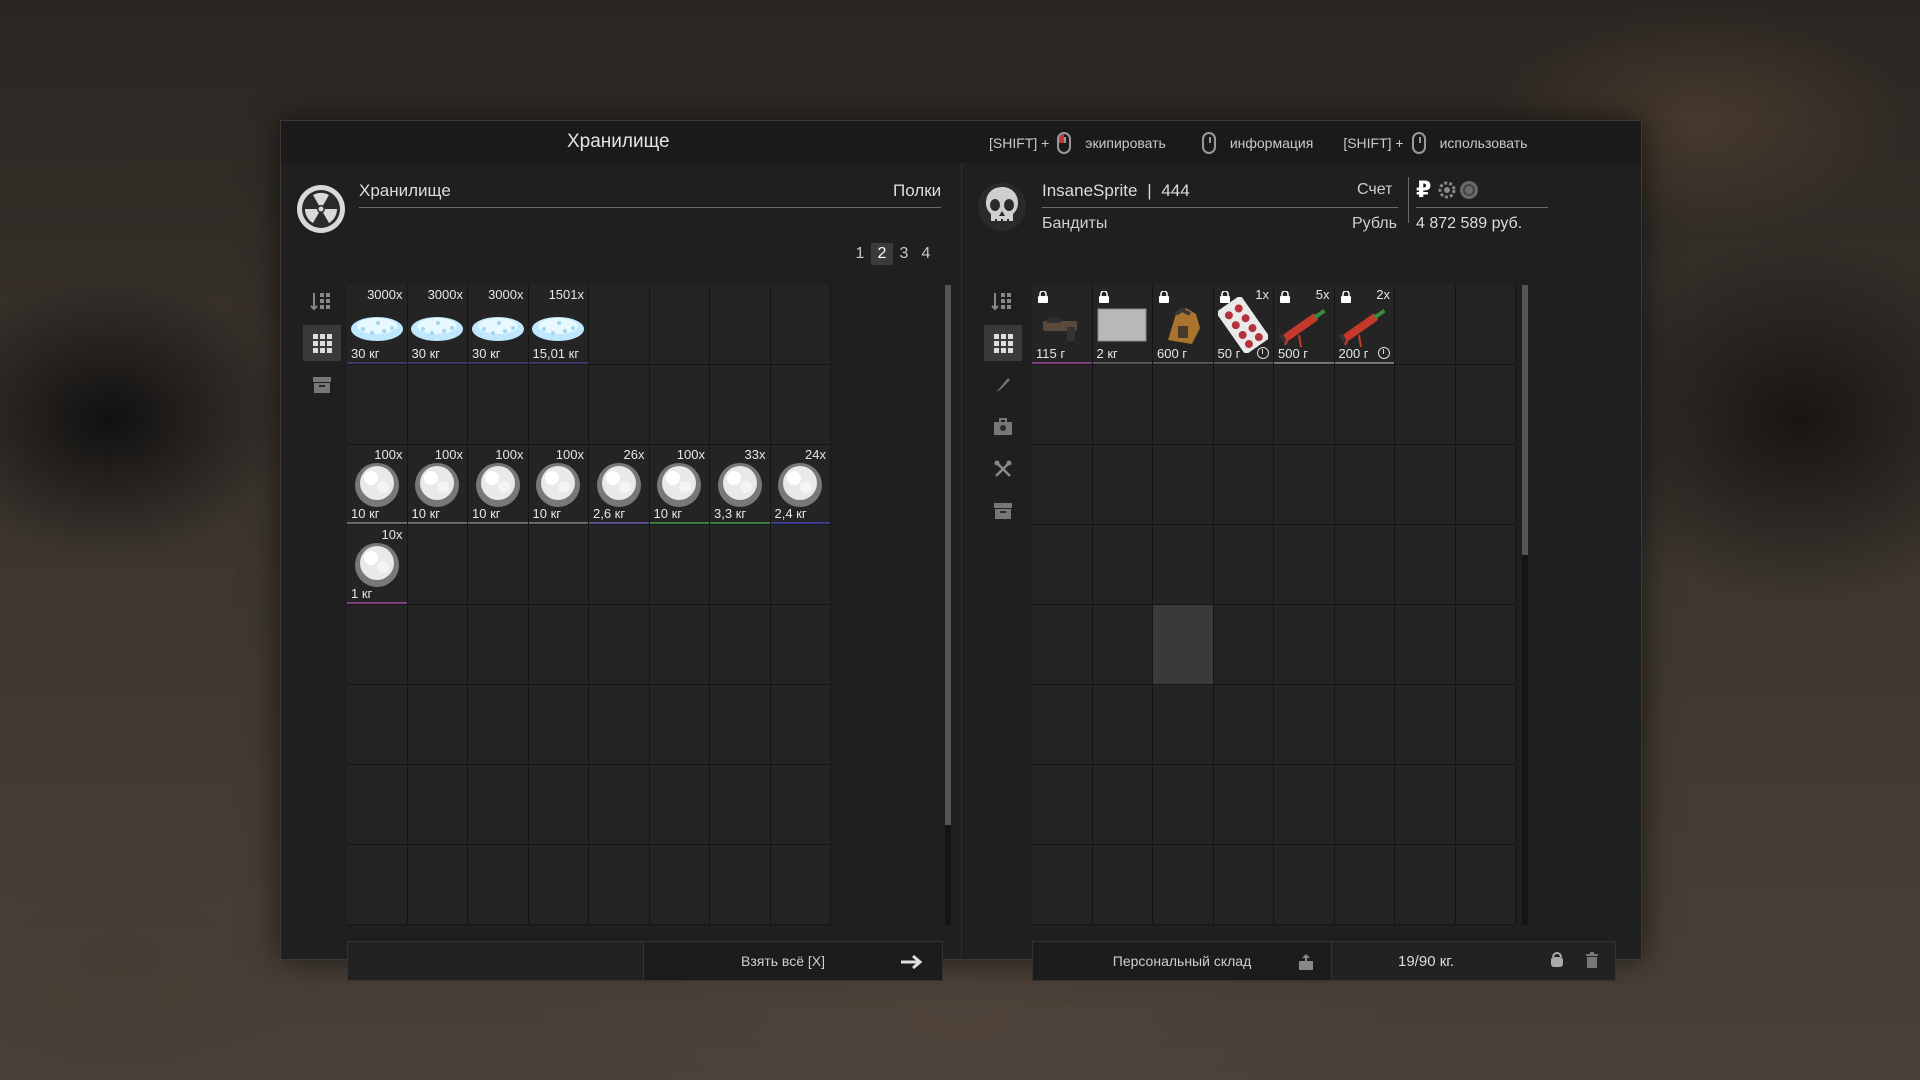  Describe the element at coordinates (619, 485) in the screenshot. I see `inventory-item: 26x 2,6 кг` at that location.